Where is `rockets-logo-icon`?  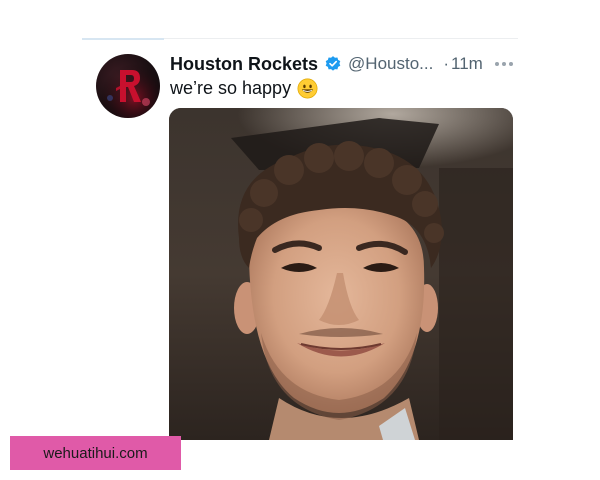
rockets-logo-icon is located at coordinates (128, 86).